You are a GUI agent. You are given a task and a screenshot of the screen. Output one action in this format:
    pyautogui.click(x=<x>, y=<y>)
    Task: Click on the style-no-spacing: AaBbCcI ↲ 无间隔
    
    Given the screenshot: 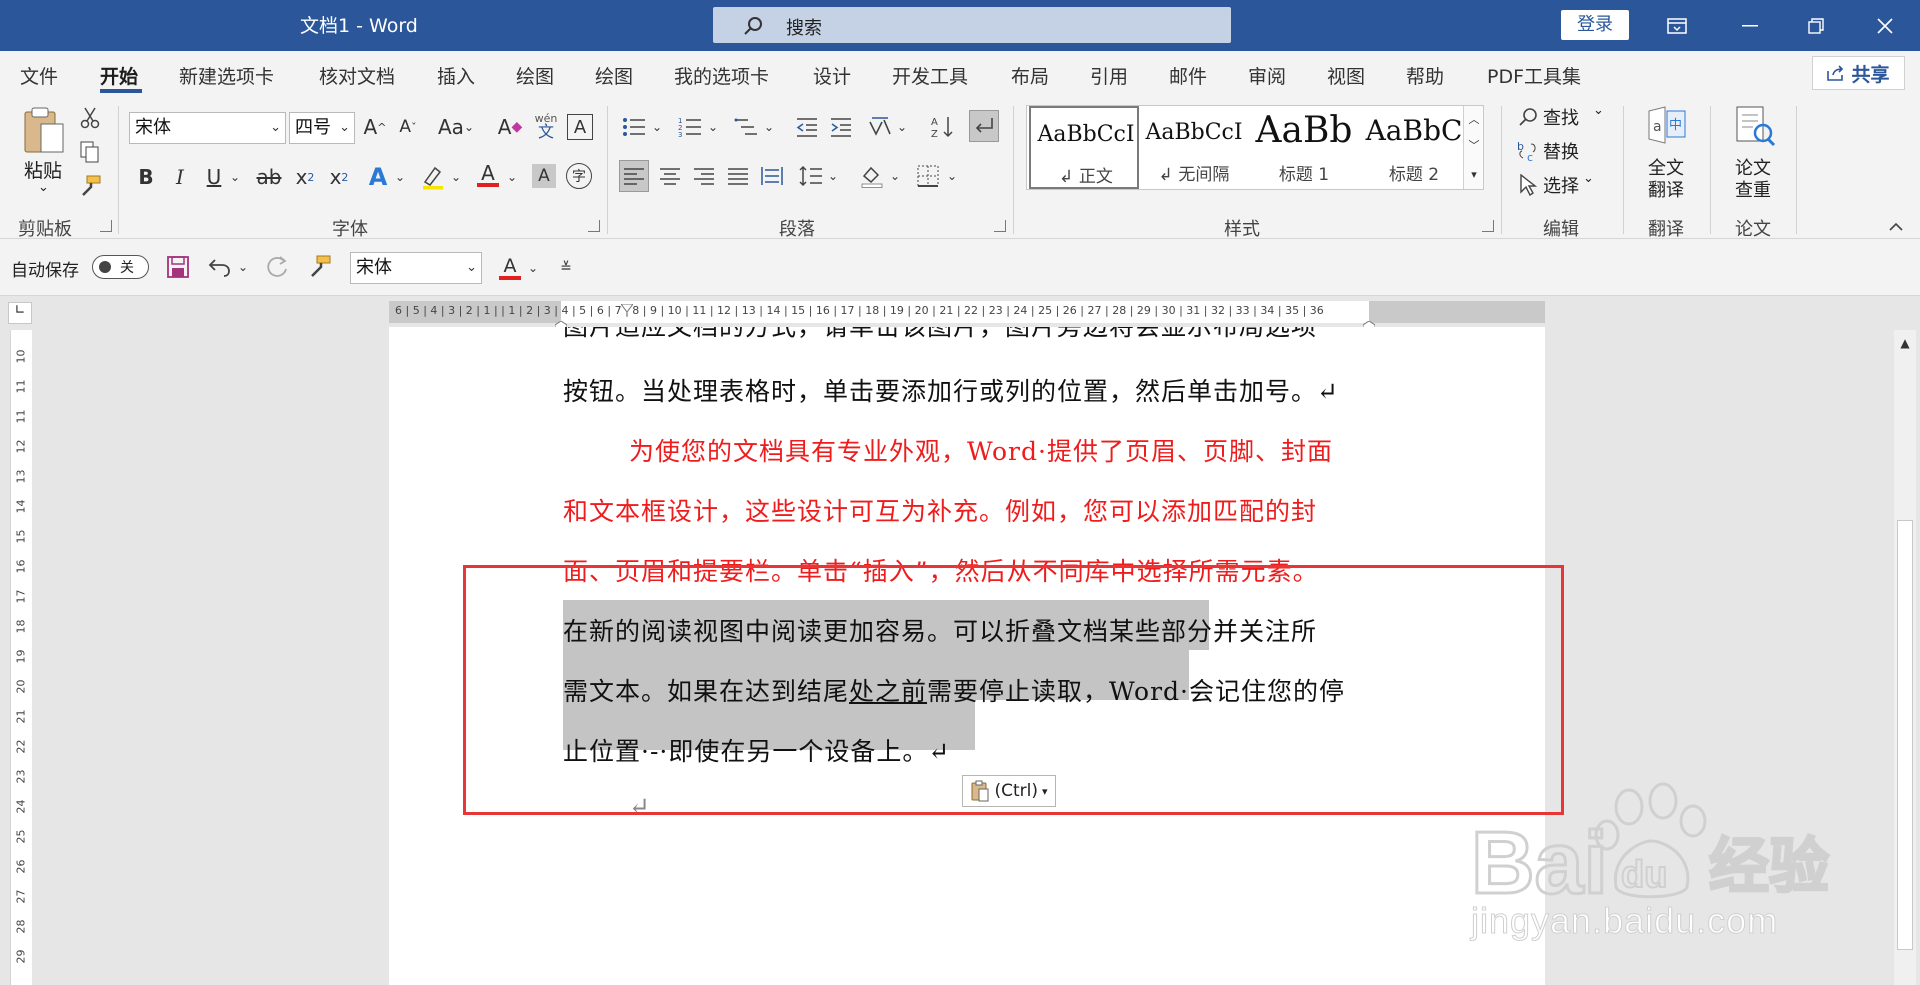 What is the action you would take?
    pyautogui.click(x=1194, y=147)
    